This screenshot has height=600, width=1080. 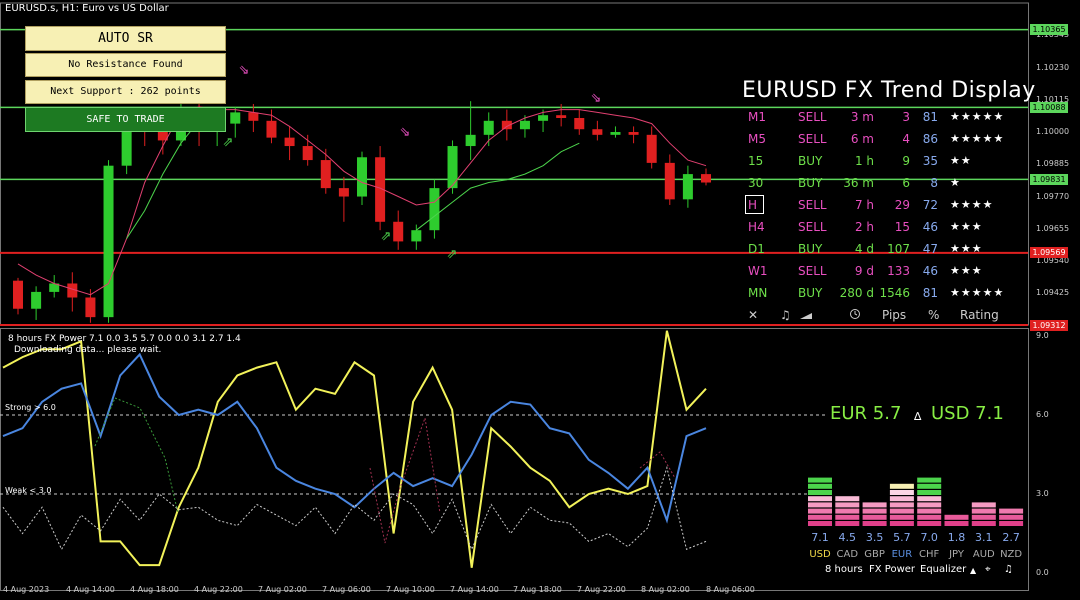 What do you see at coordinates (125, 38) in the screenshot?
I see `auto-sr-title: AUTO SR` at bounding box center [125, 38].